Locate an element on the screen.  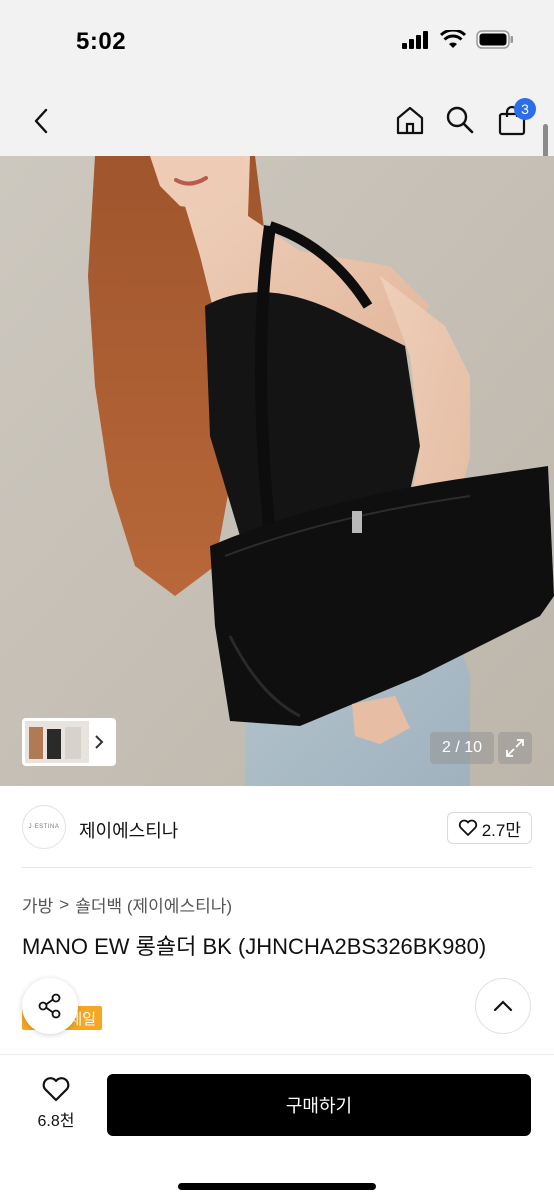
thumbnail-strip is located at coordinates (69, 742).